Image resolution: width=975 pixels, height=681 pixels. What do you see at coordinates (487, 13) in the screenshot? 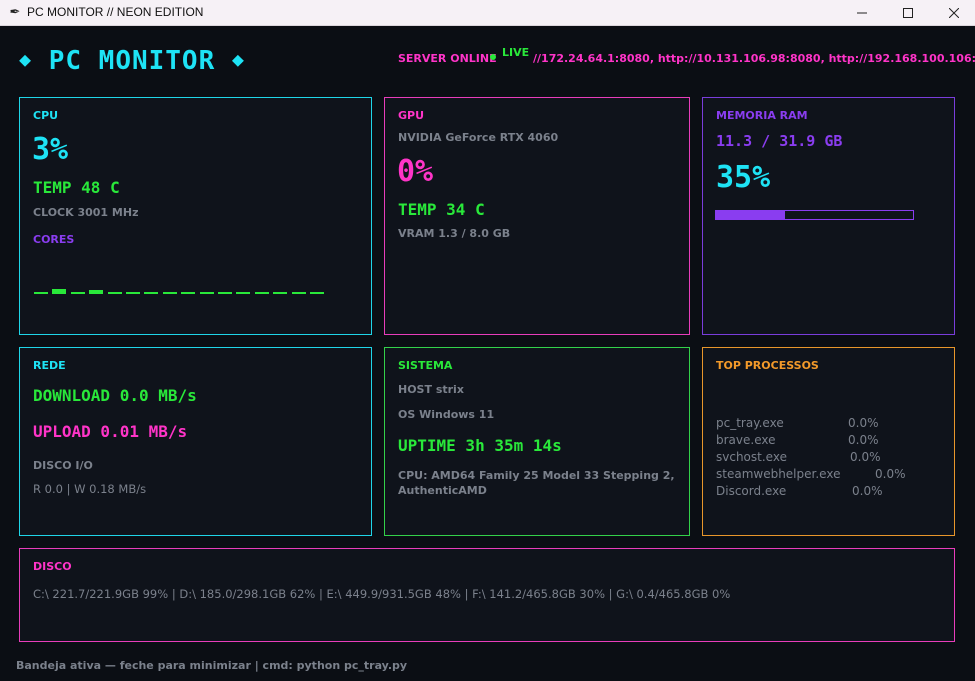
I see `window-titlebar: ✒ PC MONITOR // NEON EDITION` at bounding box center [487, 13].